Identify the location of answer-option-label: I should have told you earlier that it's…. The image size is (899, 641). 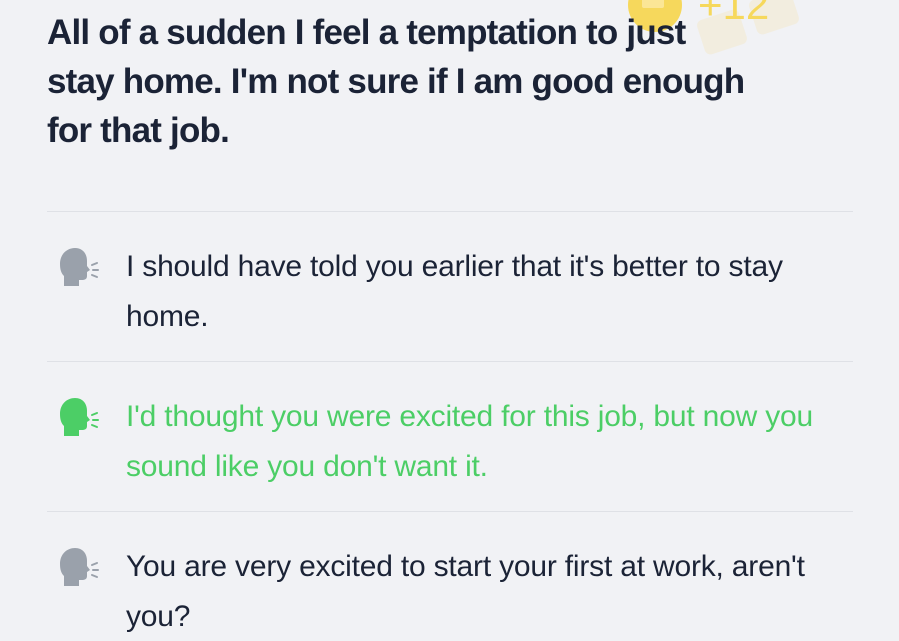
(454, 291).